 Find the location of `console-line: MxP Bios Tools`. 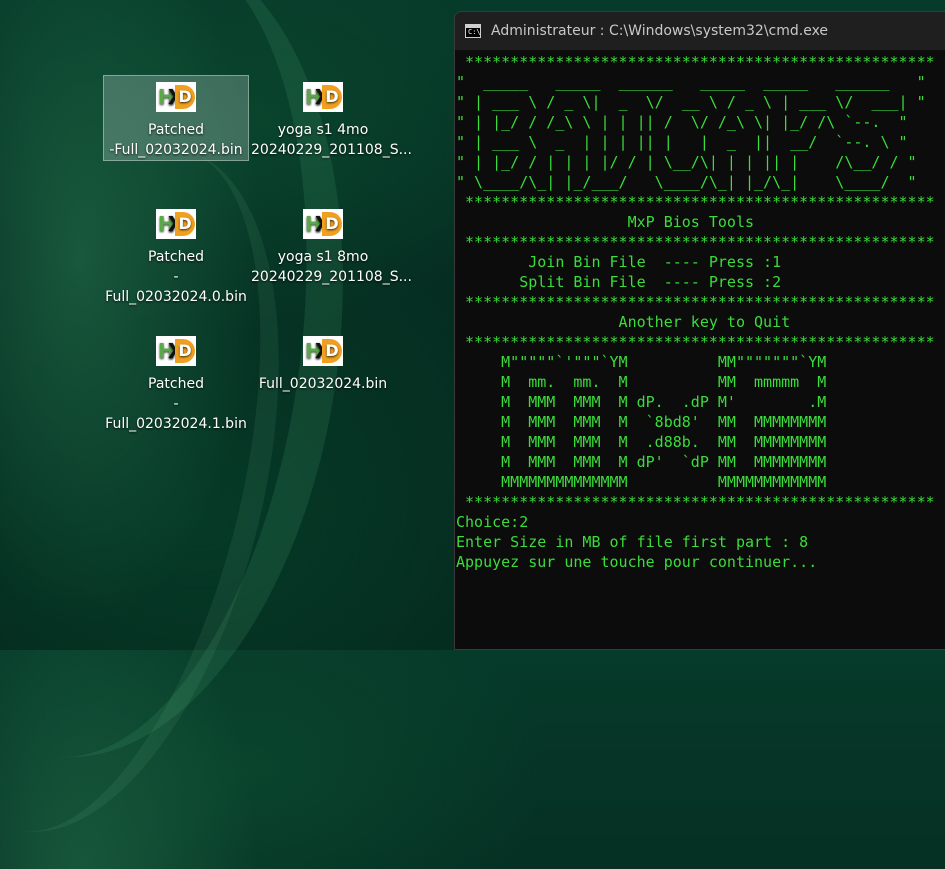

console-line: MxP Bios Tools is located at coordinates (605, 222).